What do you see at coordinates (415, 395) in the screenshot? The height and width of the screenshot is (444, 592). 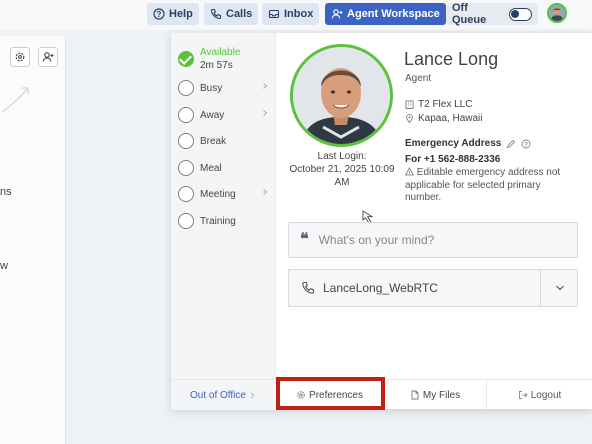 I see `file-icon` at bounding box center [415, 395].